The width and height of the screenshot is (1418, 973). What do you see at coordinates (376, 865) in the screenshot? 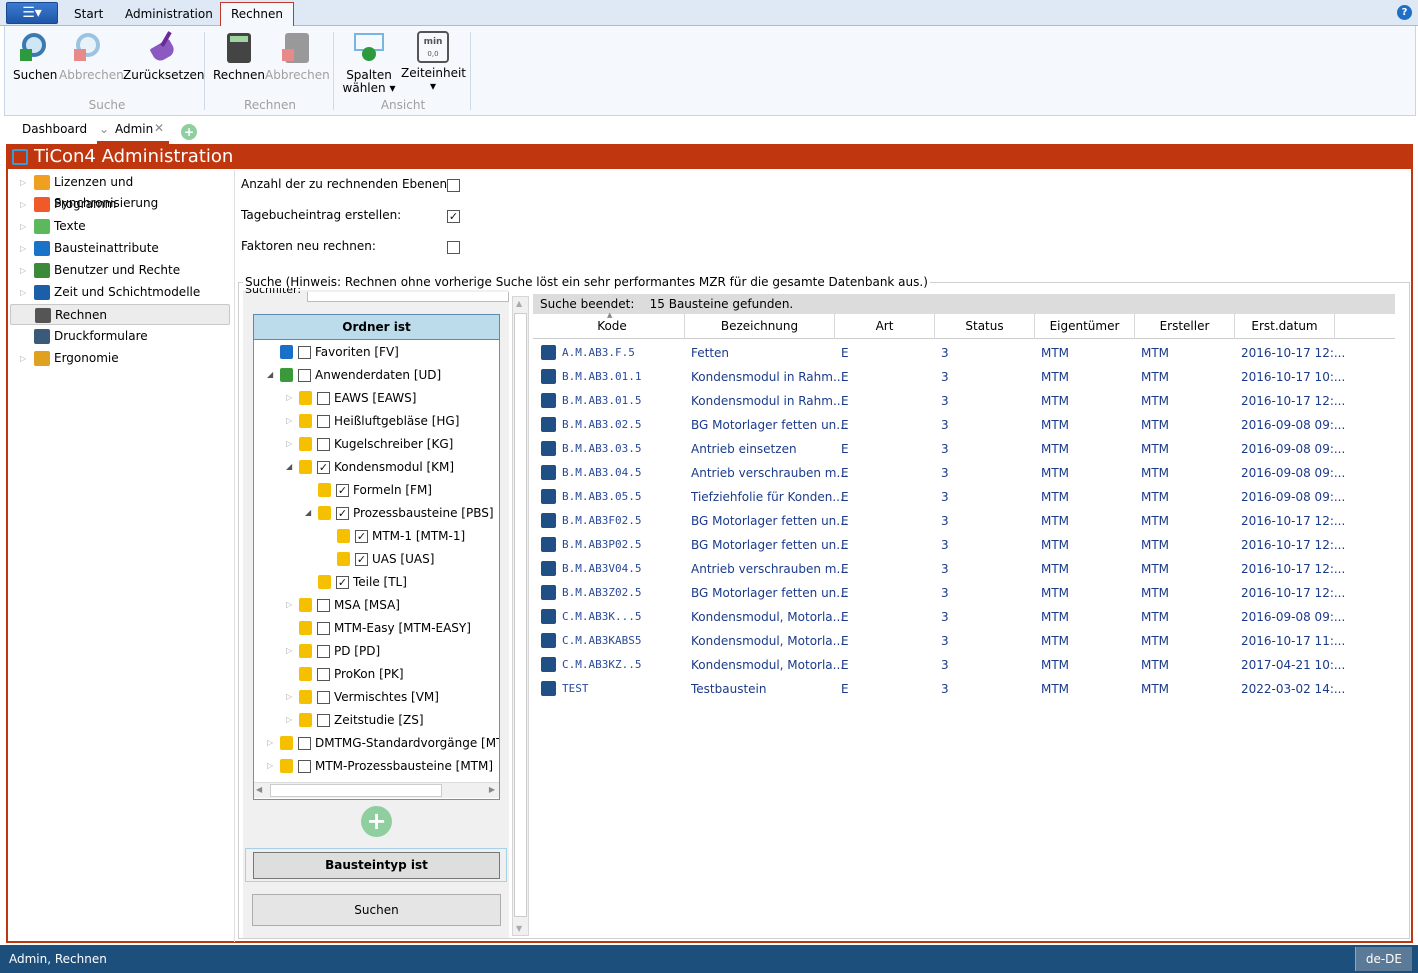
I see `type-filter-header: Bausteintyp ist` at bounding box center [376, 865].